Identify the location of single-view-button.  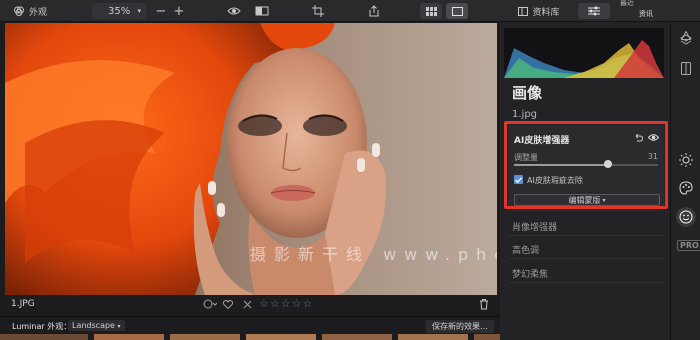
(457, 11).